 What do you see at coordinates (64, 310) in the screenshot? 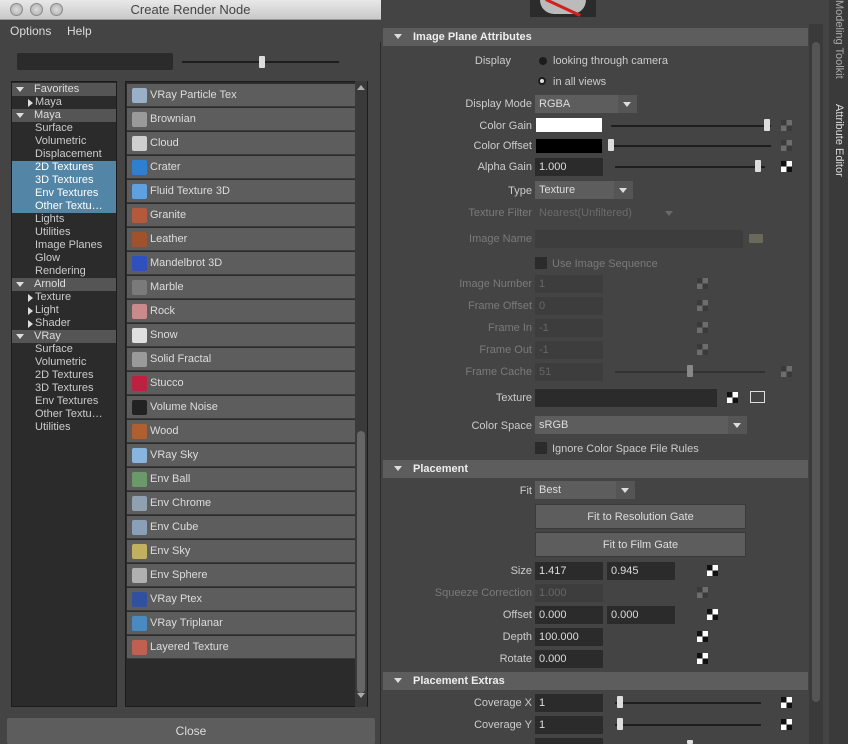
I see `tree-item: Light` at bounding box center [64, 310].